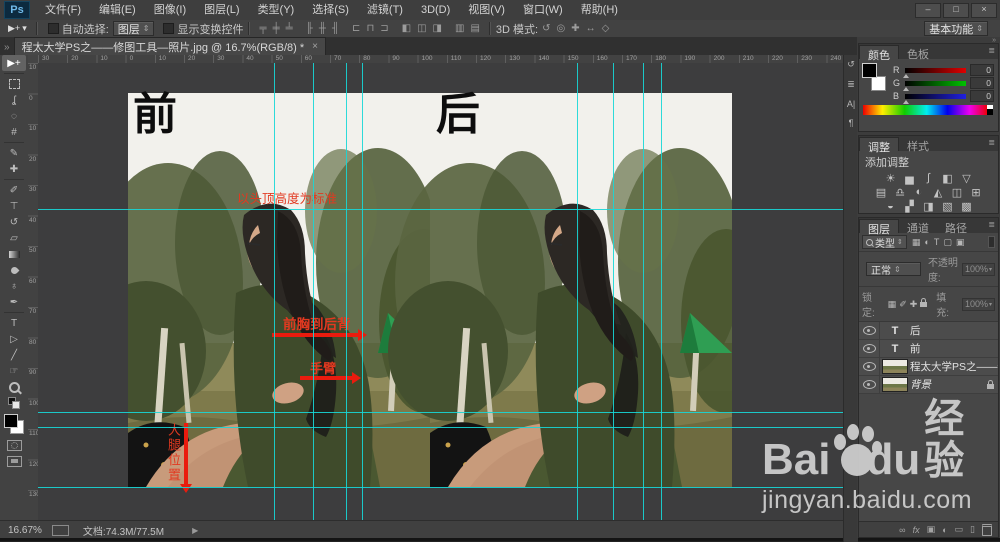 This screenshot has height=542, width=1000. I want to click on panel-menu-icon: ≣, so click(991, 224).